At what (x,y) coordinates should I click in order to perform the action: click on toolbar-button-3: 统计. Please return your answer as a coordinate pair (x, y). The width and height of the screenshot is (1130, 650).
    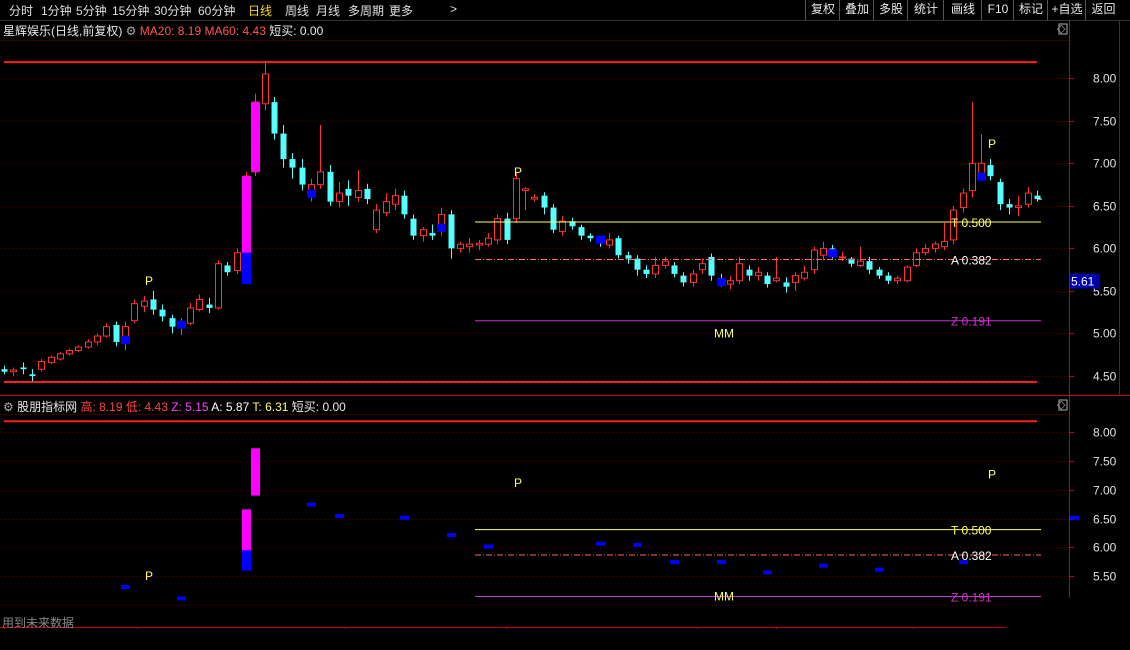
    Looking at the image, I should click on (925, 10).